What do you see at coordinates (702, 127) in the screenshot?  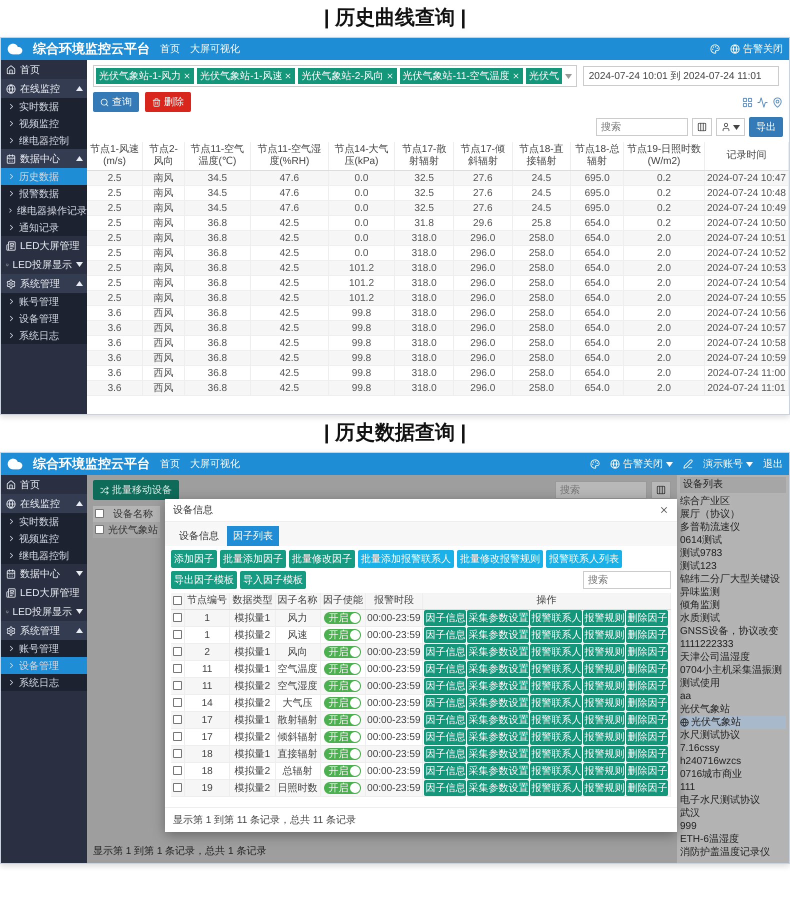 I see `columns-button` at bounding box center [702, 127].